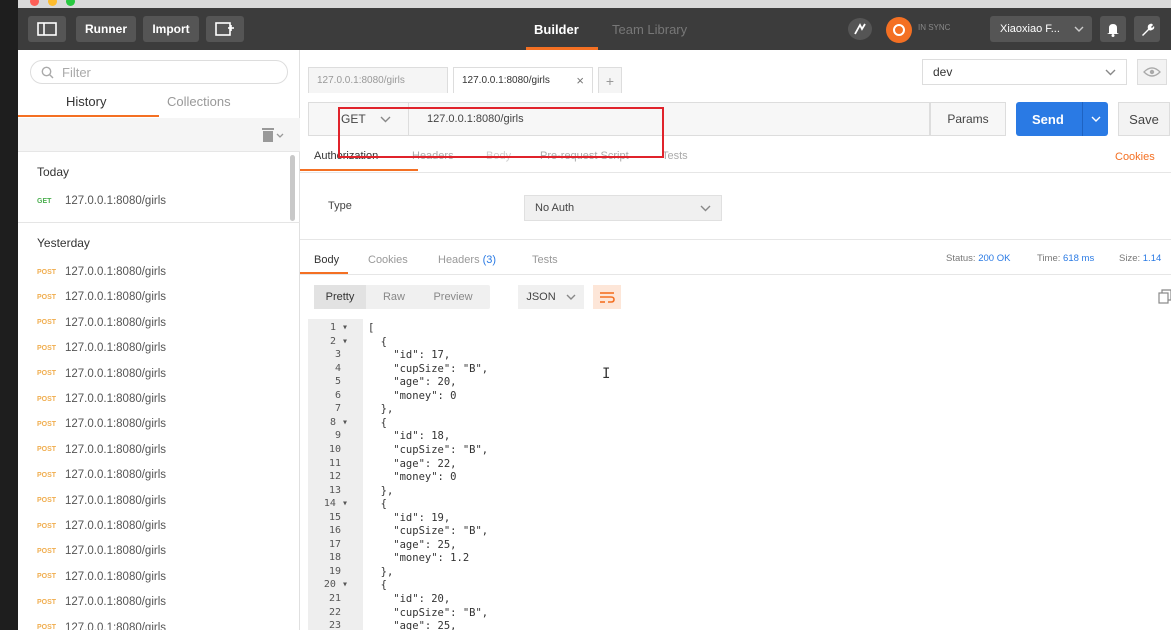 This screenshot has height=630, width=1171. Describe the element at coordinates (1024, 72) in the screenshot. I see `environment-select: dev` at that location.